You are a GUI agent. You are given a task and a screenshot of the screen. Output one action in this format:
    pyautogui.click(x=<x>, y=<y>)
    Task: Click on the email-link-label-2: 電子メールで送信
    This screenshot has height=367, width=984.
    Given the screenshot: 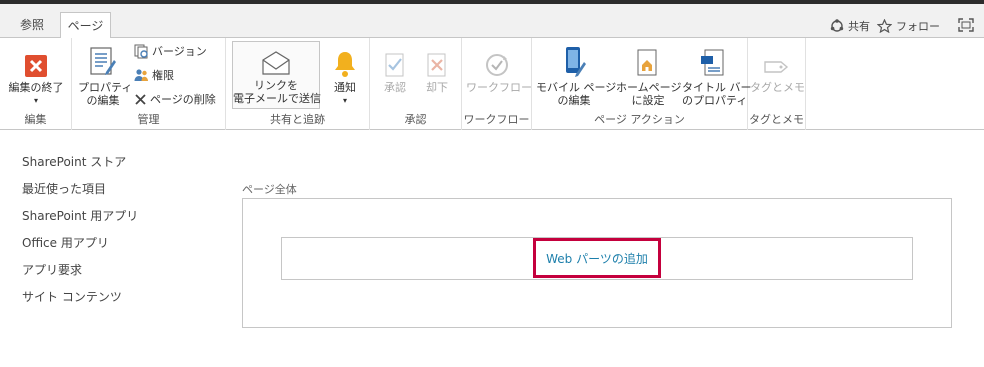 What is the action you would take?
    pyautogui.click(x=277, y=98)
    